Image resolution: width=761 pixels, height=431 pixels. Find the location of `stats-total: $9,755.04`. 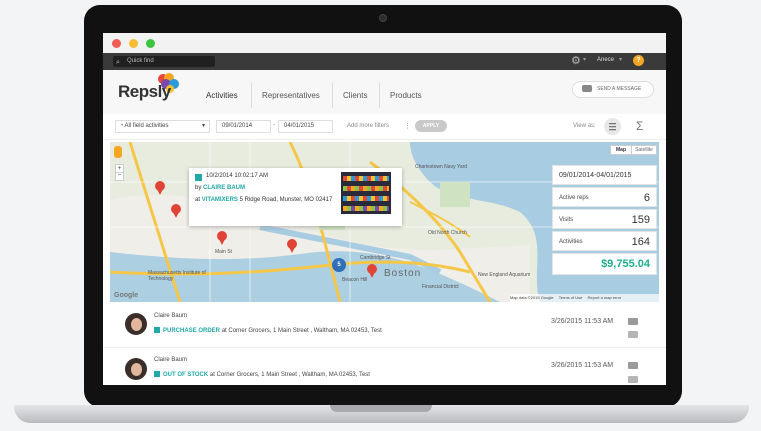

stats-total: $9,755.04 is located at coordinates (625, 264).